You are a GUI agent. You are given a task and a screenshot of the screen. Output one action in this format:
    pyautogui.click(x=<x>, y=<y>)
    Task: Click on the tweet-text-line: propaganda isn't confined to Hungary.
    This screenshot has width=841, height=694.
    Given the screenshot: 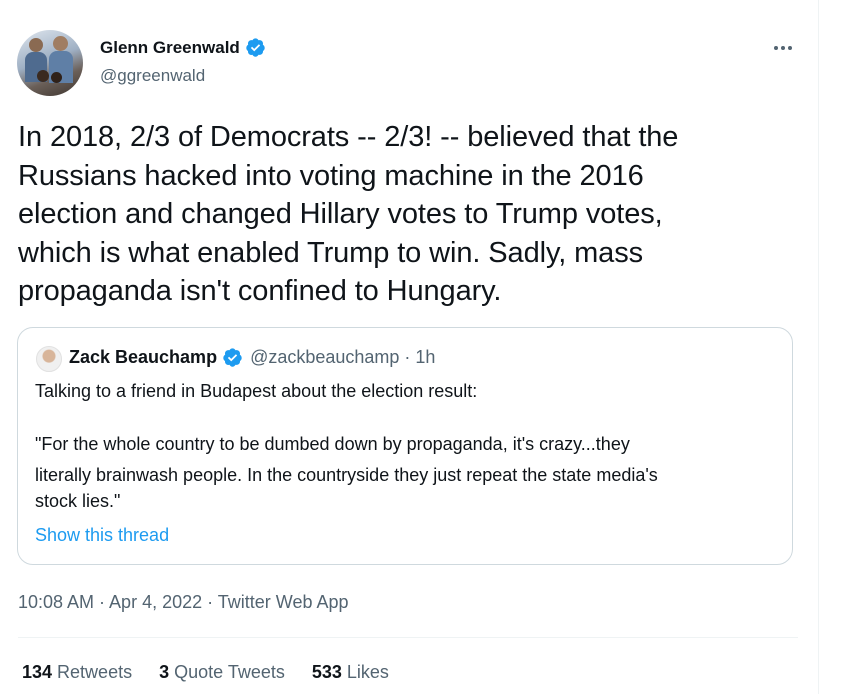 What is the action you would take?
    pyautogui.click(x=260, y=291)
    